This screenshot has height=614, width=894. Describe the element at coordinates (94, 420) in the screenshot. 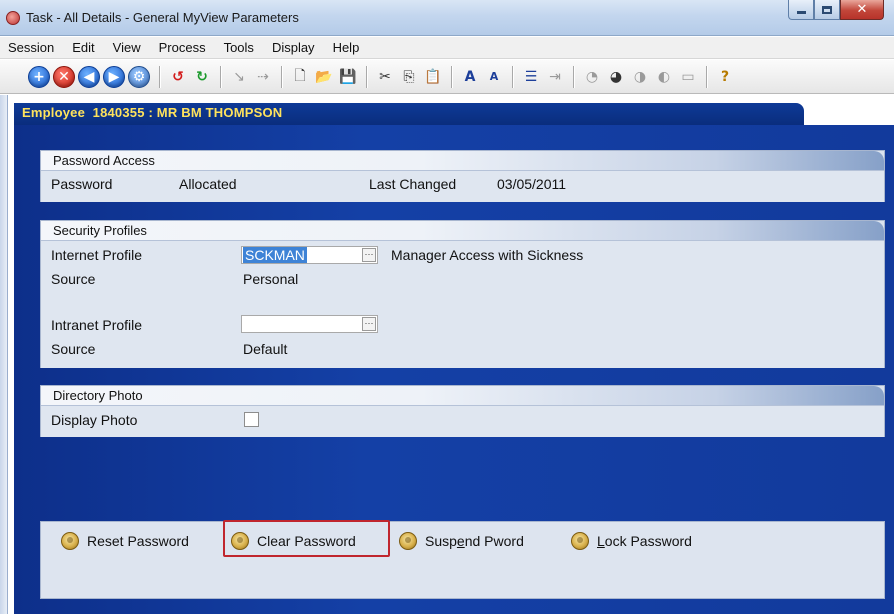

I see `display-photo-label: Display Photo` at that location.